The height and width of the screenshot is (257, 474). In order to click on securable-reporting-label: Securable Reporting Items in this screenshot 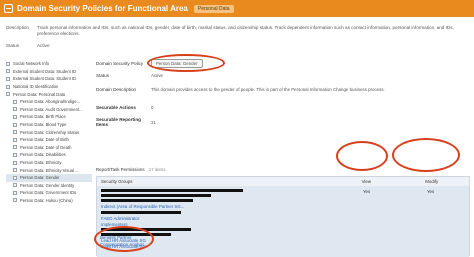, I will do `click(118, 122)`.